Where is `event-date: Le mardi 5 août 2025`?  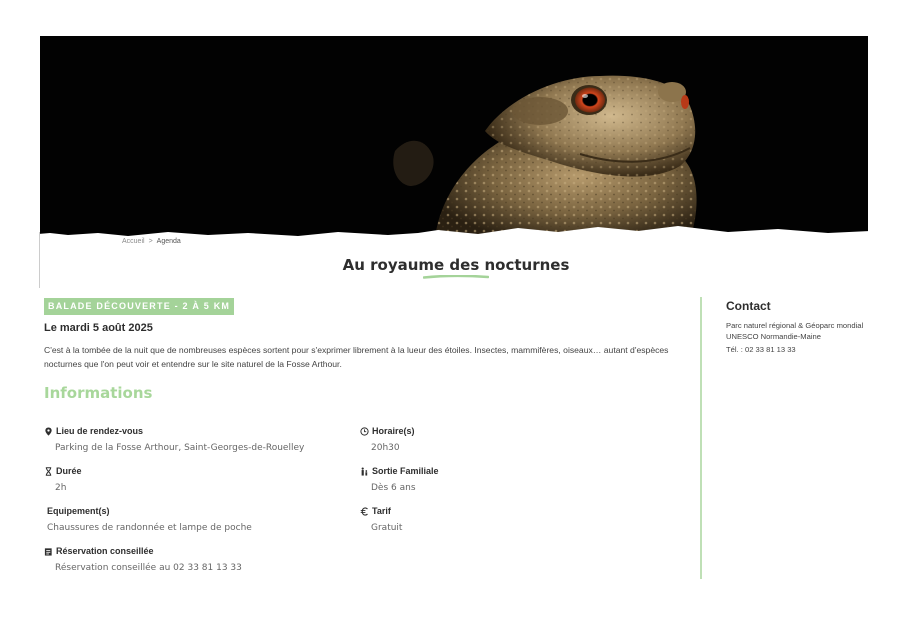
event-date: Le mardi 5 août 2025 is located at coordinates (98, 328).